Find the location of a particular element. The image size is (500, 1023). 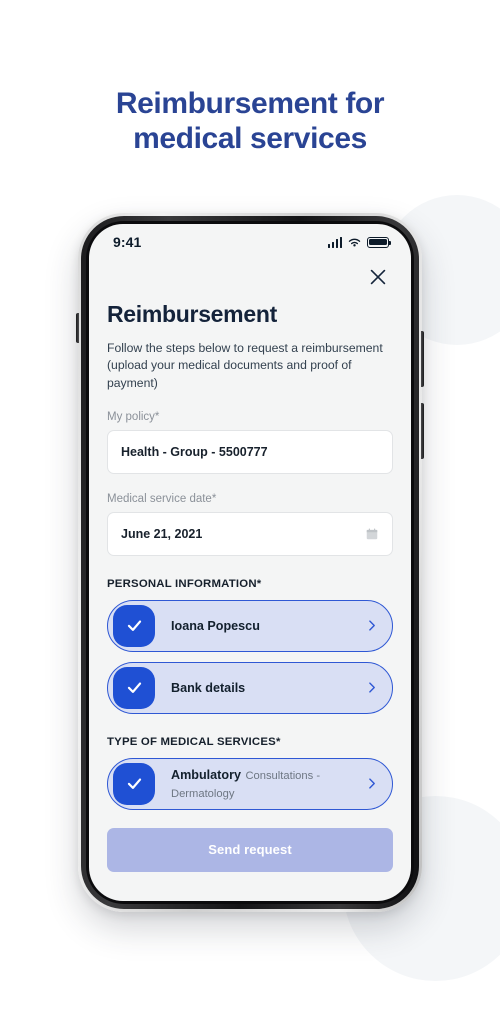

option-row-ioana-popescu: Ioana Popescu is located at coordinates (250, 625).